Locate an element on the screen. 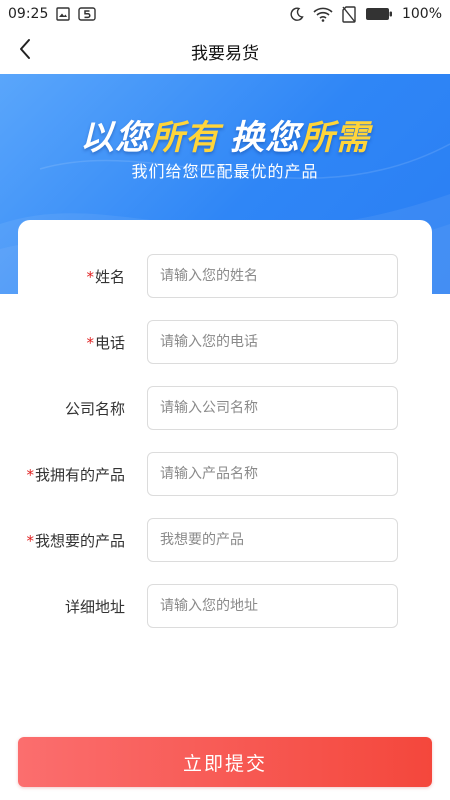 This screenshot has height=800, width=450. wanted-product-input is located at coordinates (272, 540).